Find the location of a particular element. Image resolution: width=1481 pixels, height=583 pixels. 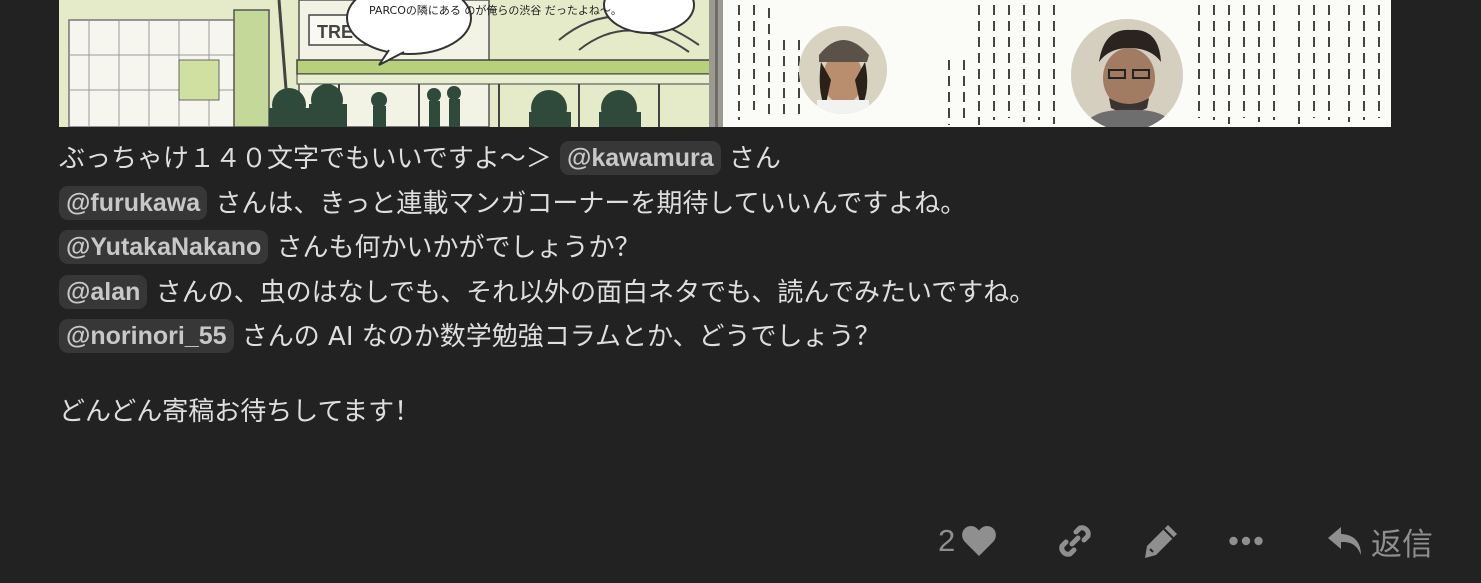

body-line-3: @YutakaNakano さんも何かいかがでしょうか？ is located at coordinates (749, 248).